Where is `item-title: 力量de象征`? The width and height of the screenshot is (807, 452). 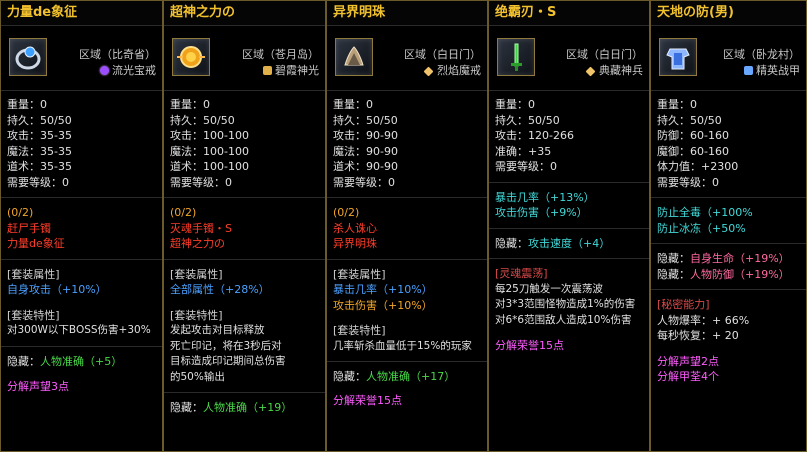 item-title: 力量de象征 is located at coordinates (81, 13).